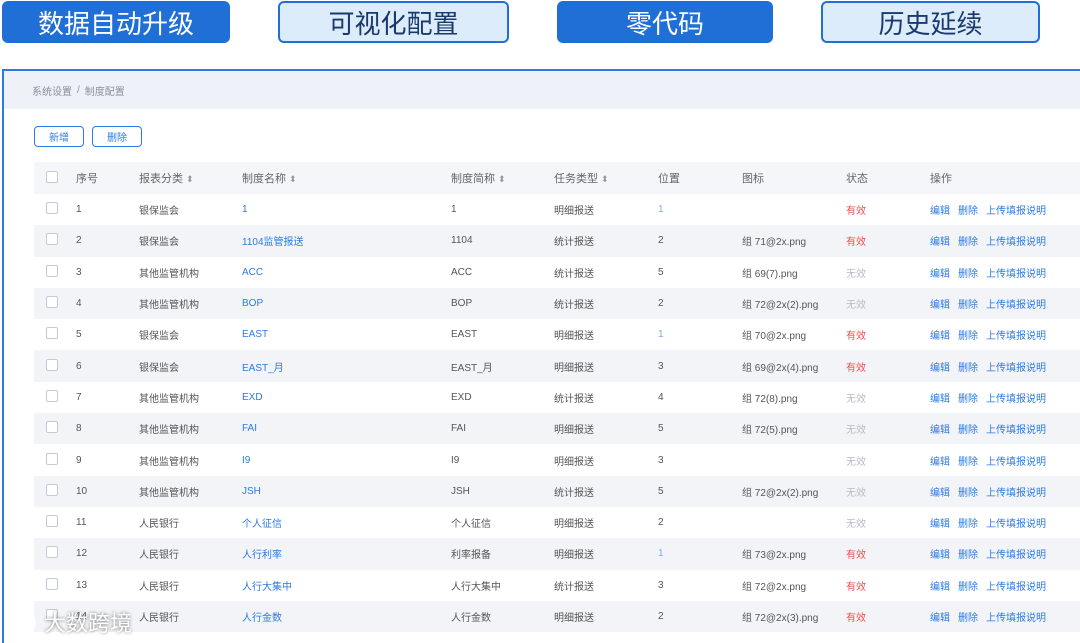 This screenshot has width=1080, height=643. What do you see at coordinates (774, 337) in the screenshot?
I see `row-icon-file: 组 70@2x.png` at bounding box center [774, 337].